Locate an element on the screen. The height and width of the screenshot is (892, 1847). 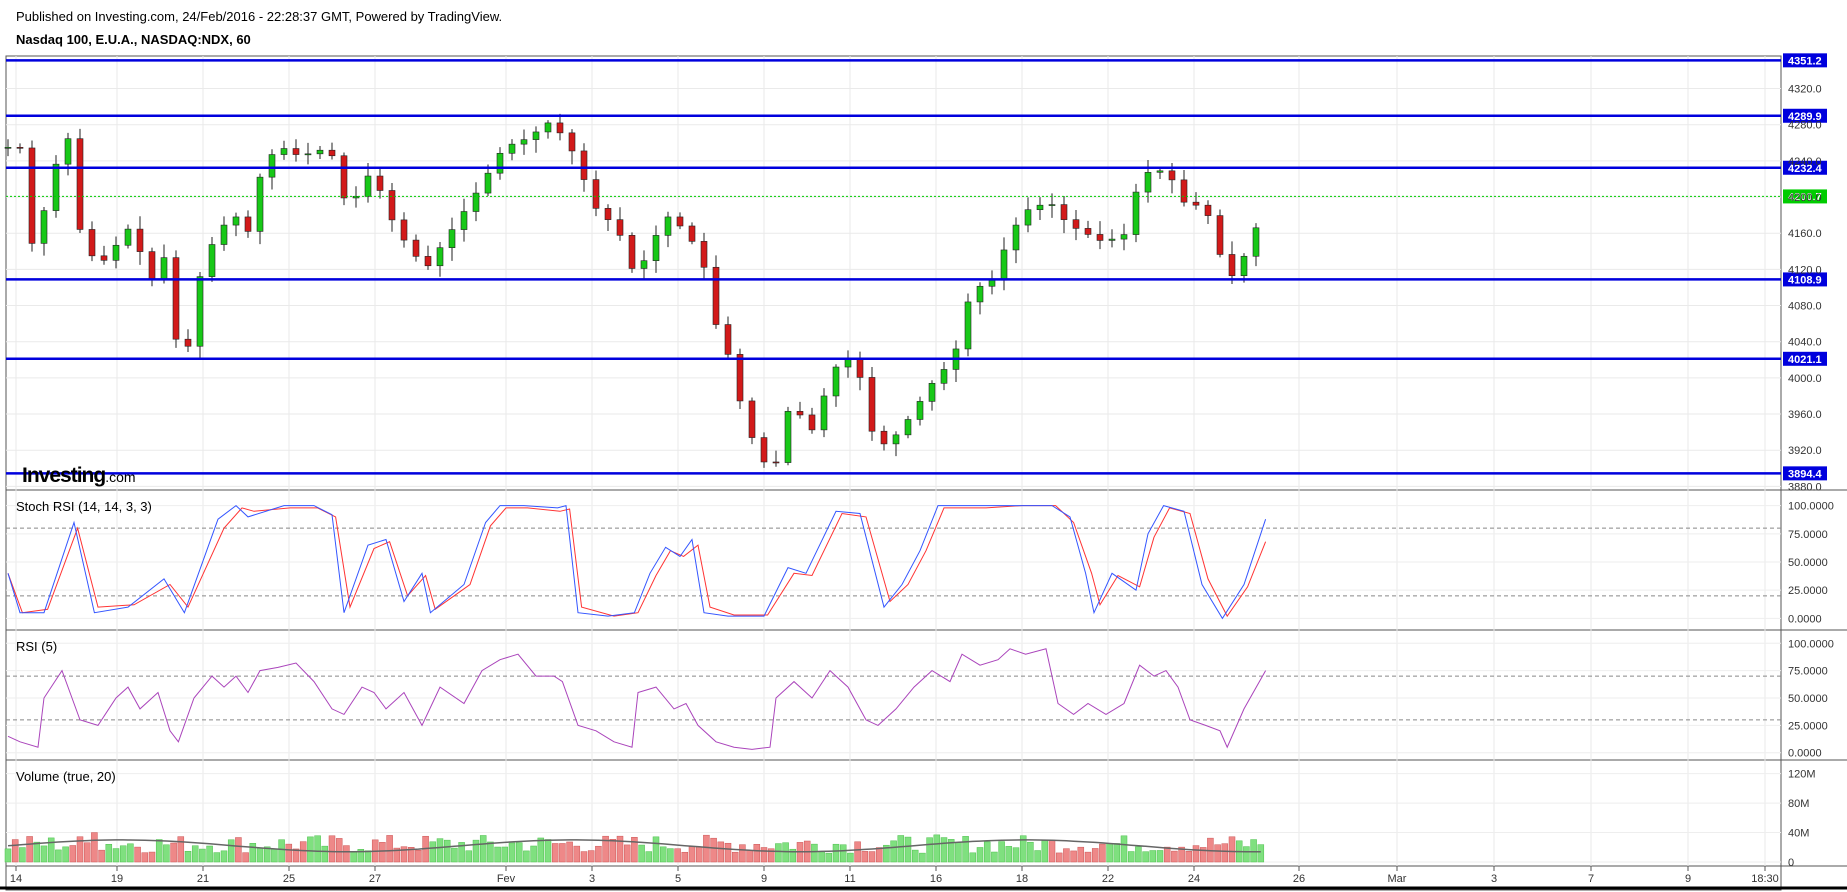
price-tick-label: 4000.0 is located at coordinates (1805, 379).